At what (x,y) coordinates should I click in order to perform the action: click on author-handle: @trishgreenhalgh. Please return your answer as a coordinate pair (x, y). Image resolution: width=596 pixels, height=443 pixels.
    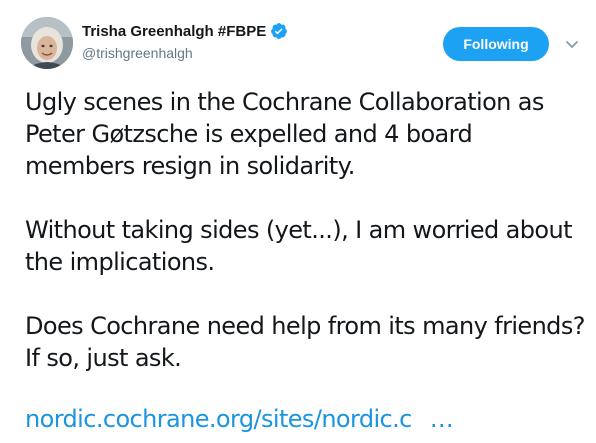
    Looking at the image, I should click on (137, 53).